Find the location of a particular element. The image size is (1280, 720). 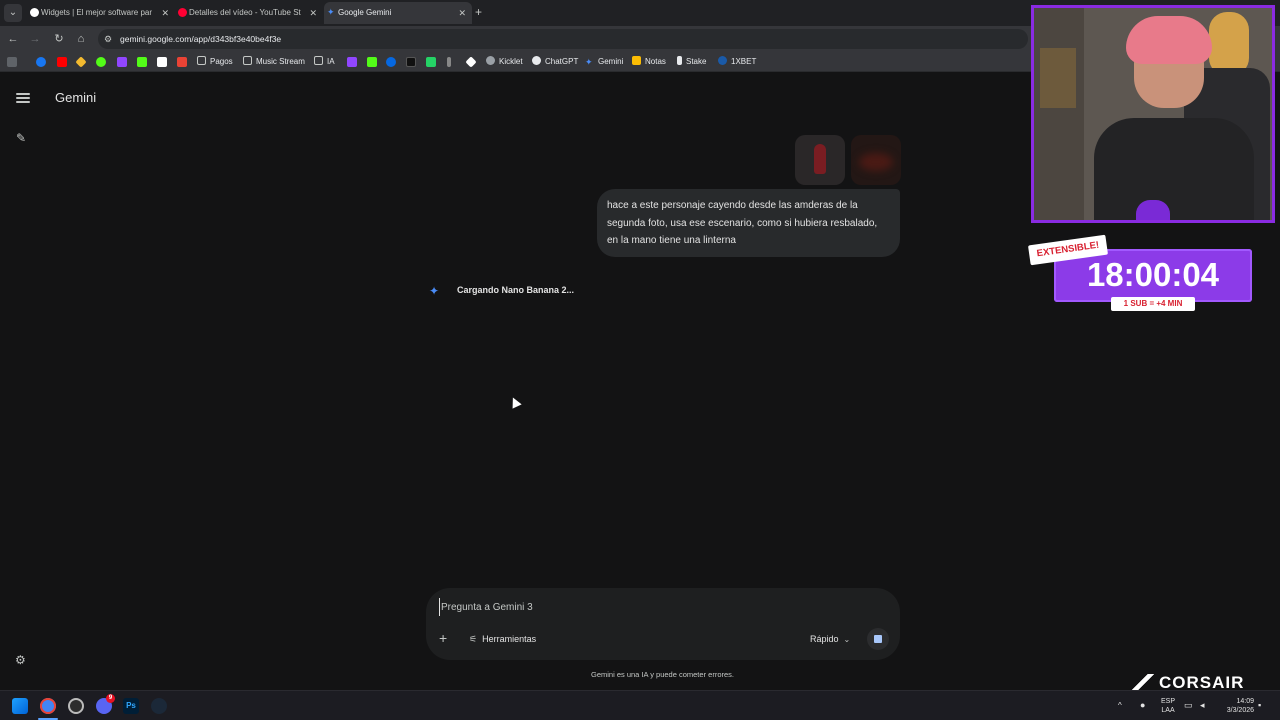

gemini-sparkle-favicon-icon: ✦ is located at coordinates (331, 12).